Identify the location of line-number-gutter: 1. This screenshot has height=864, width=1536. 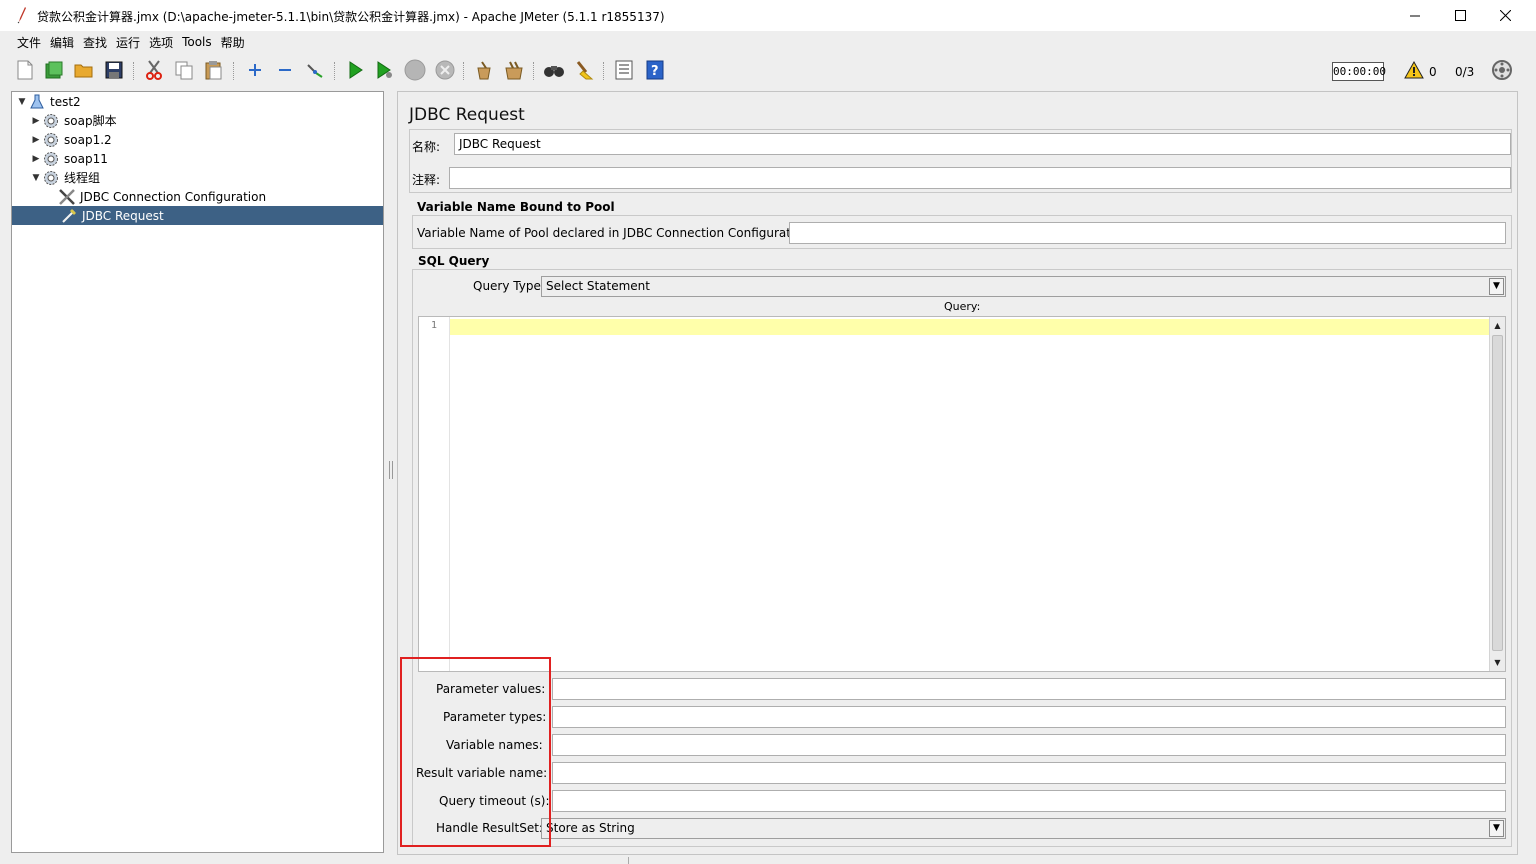
(434, 494).